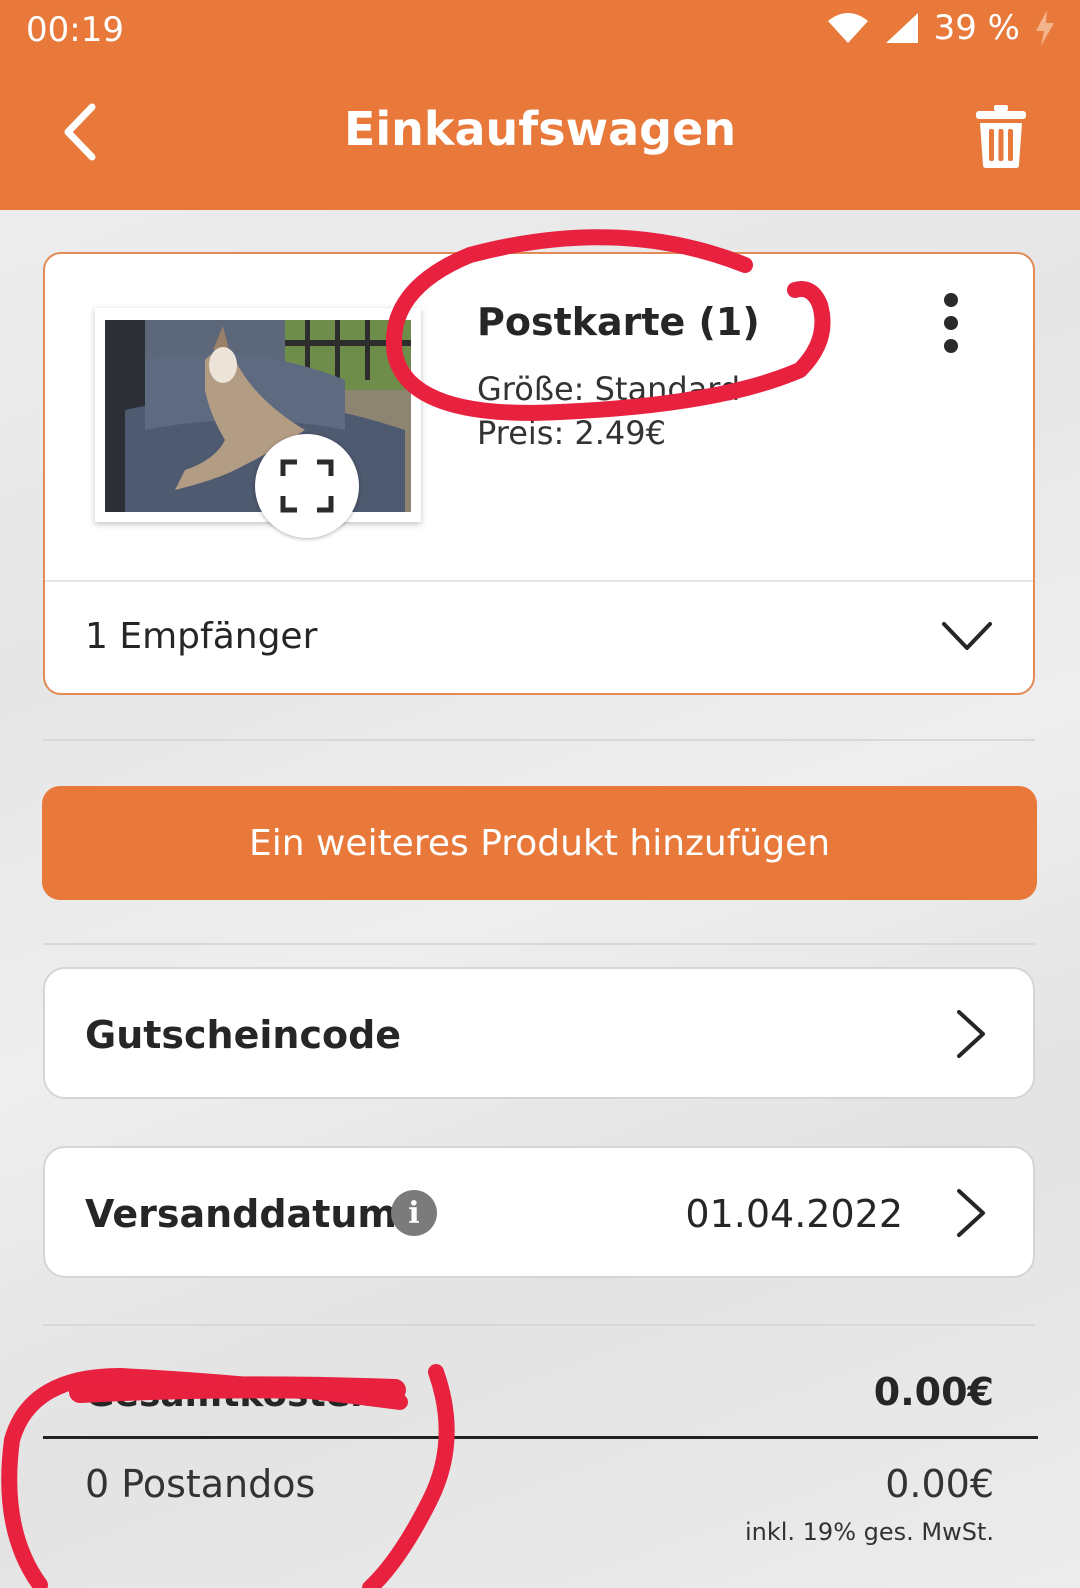 The height and width of the screenshot is (1588, 1080). What do you see at coordinates (258, 423) in the screenshot?
I see `product-thumbnail` at bounding box center [258, 423].